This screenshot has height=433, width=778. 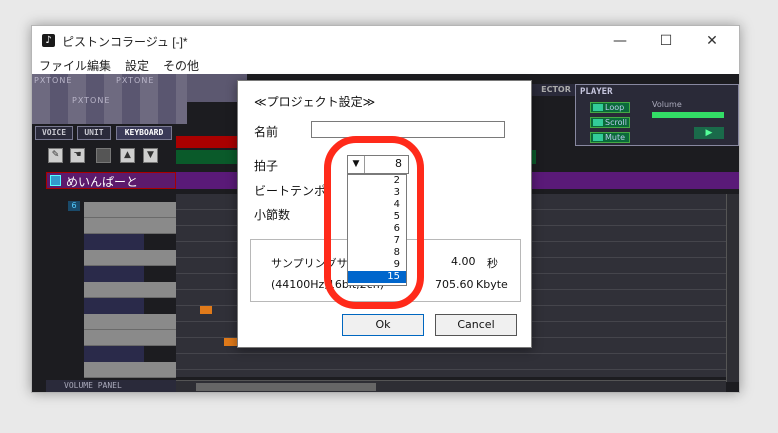 I want to click on name-field, so click(x=408, y=129).